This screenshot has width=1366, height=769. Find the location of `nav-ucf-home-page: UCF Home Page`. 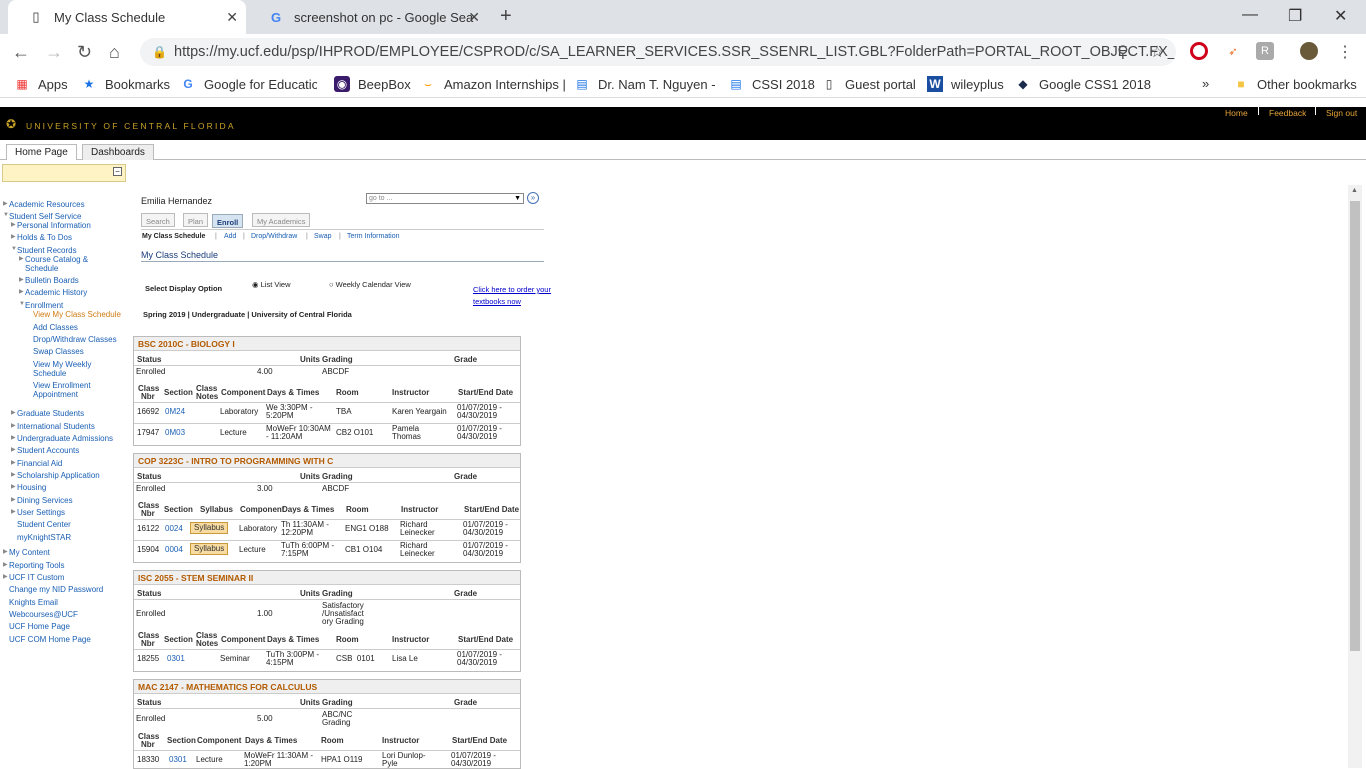

nav-ucf-home-page: UCF Home Page is located at coordinates (39, 626).